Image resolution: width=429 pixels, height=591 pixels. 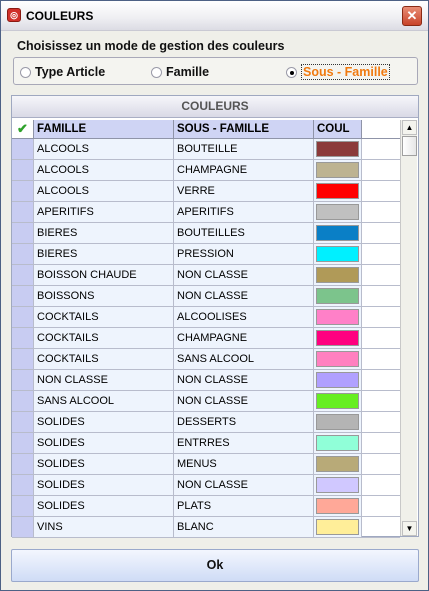 I want to click on column-header-famille: FAMILLE, so click(x=104, y=129).